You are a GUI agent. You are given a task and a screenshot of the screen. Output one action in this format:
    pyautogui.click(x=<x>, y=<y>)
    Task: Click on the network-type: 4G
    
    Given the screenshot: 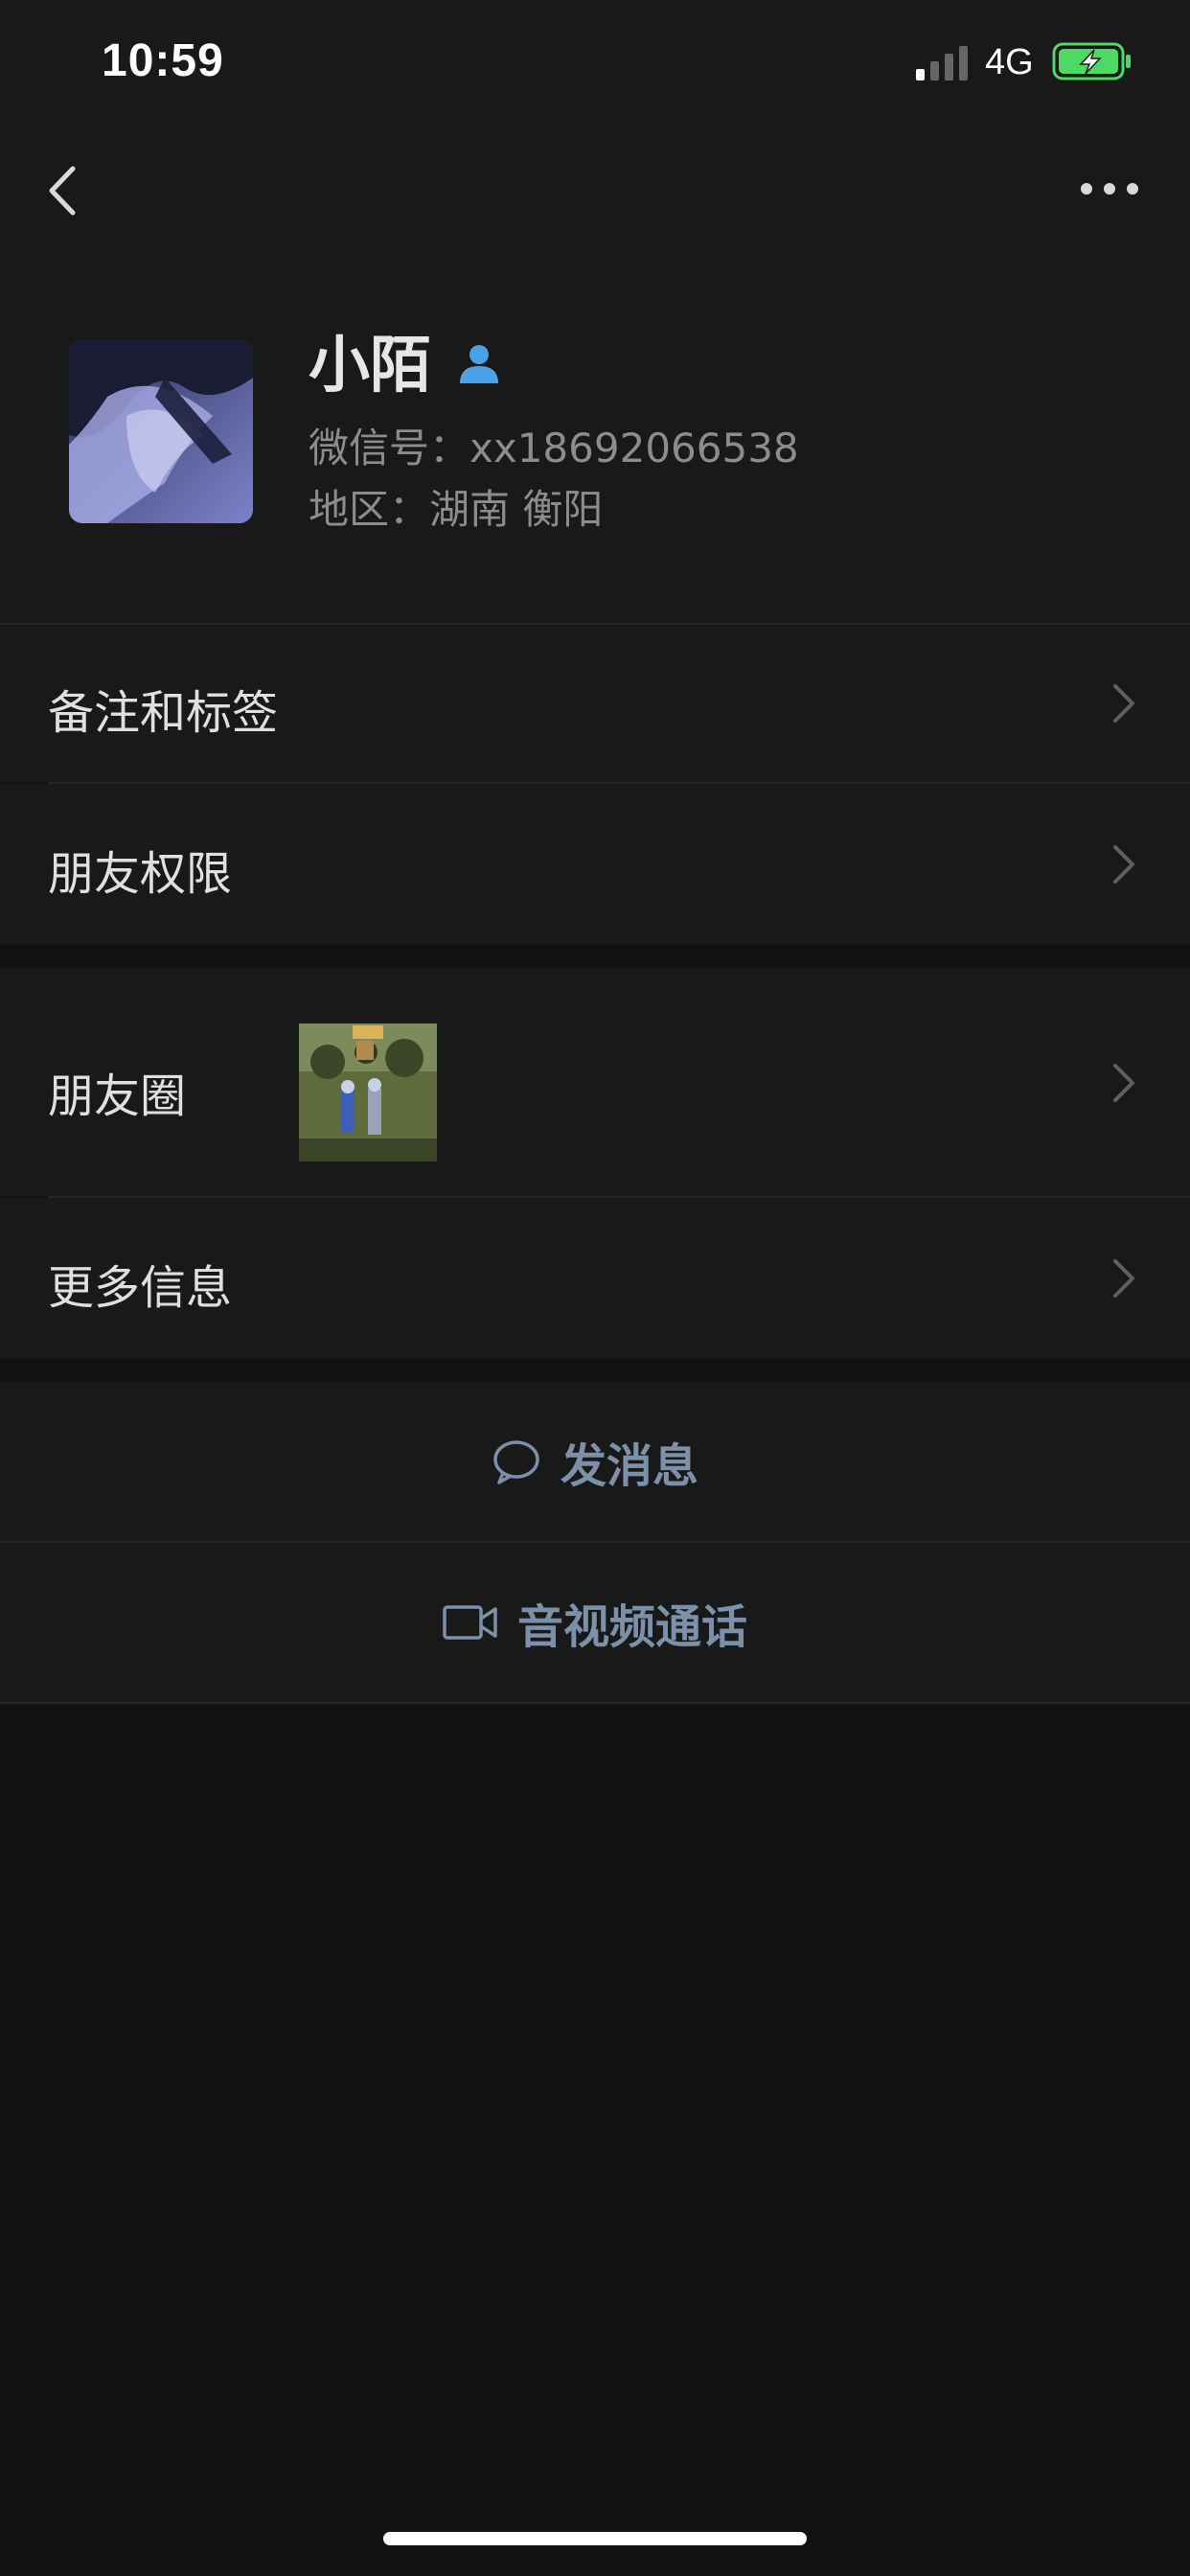 What is the action you would take?
    pyautogui.click(x=1010, y=62)
    